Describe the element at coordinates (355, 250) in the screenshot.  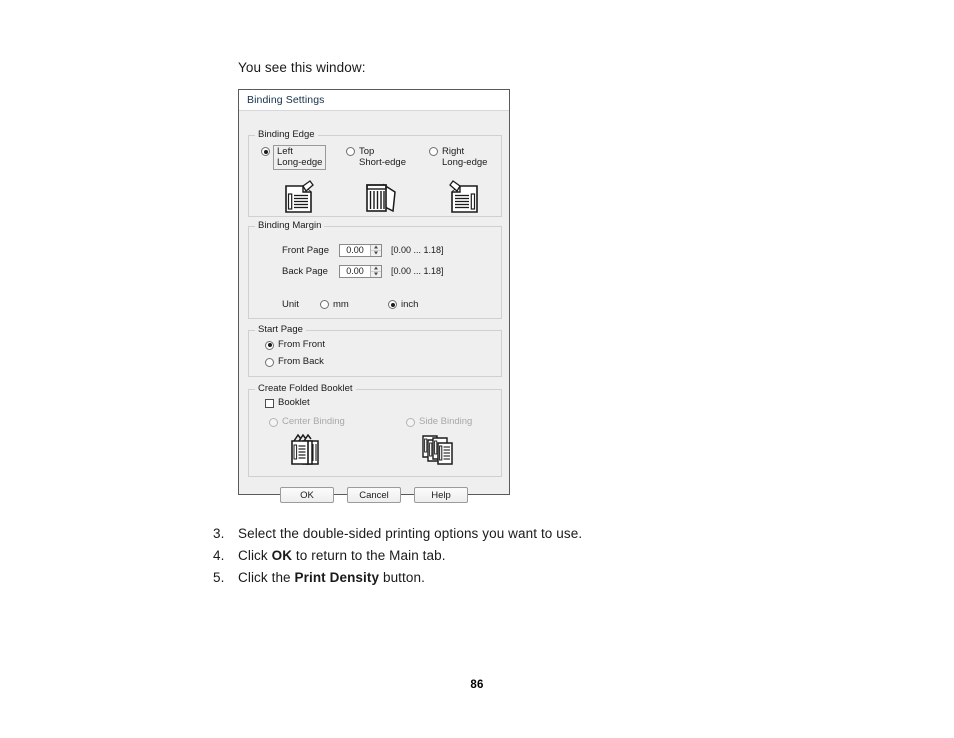
I see `front-page-margin-value: 0.00` at that location.